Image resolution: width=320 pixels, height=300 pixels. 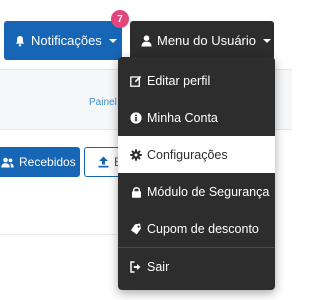 What do you see at coordinates (208, 191) in the screenshot?
I see `menu-item-label: Módulo de Segurança` at bounding box center [208, 191].